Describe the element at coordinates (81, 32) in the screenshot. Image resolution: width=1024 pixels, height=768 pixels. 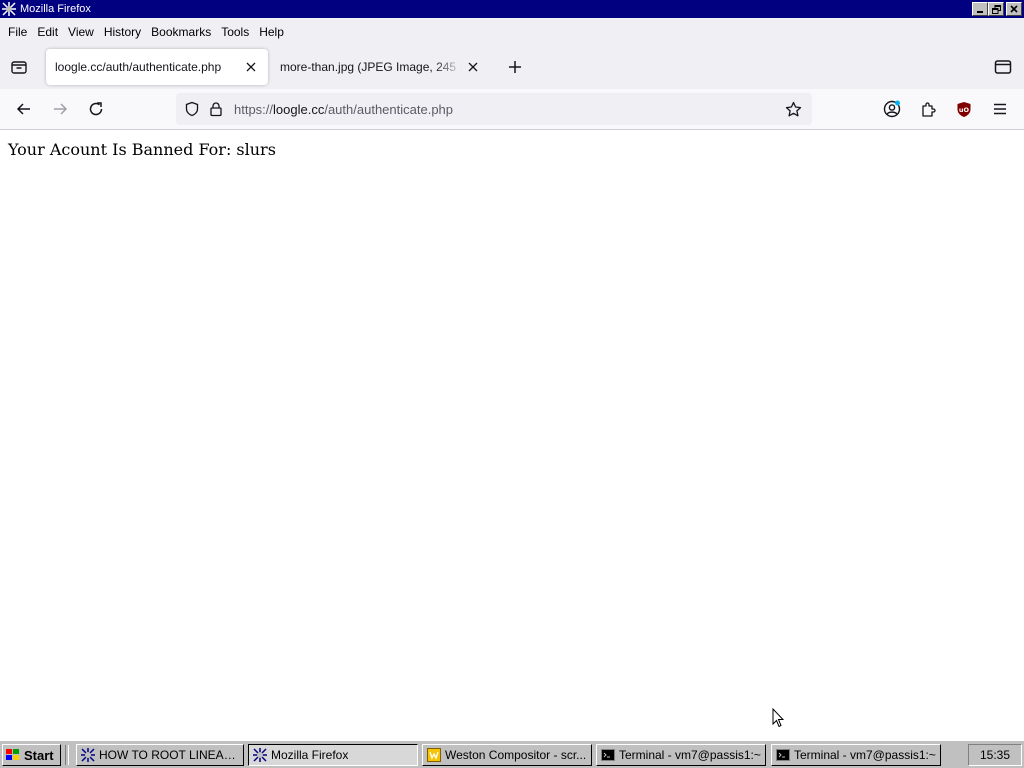
I see `menu-view: View` at that location.